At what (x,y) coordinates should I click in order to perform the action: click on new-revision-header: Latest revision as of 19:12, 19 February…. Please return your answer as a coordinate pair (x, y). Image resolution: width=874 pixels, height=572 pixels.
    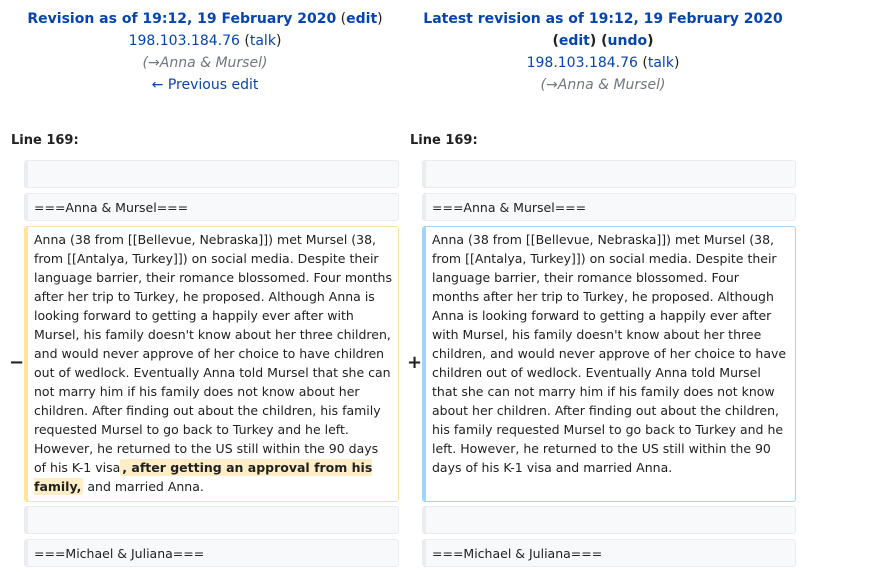
    Looking at the image, I should click on (603, 52).